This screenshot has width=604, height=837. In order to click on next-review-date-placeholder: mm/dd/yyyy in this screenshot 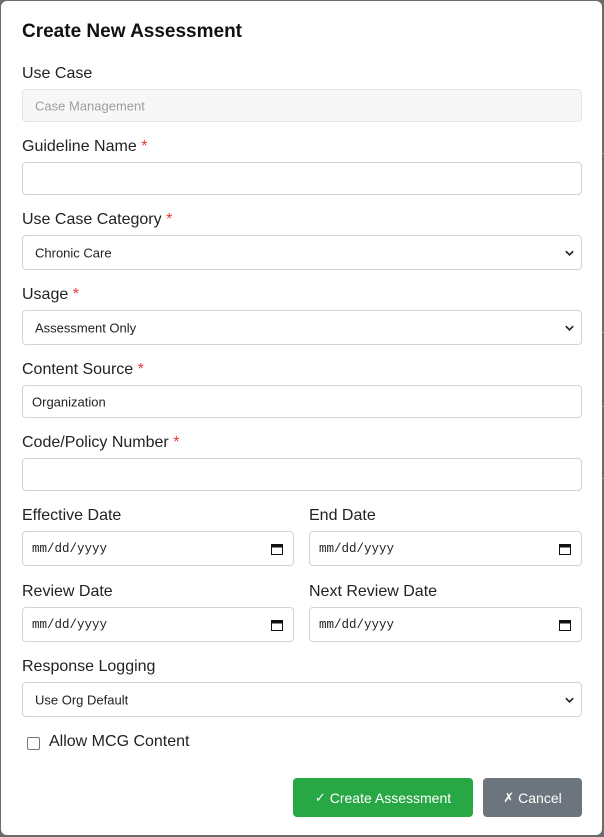, I will do `click(357, 624)`.